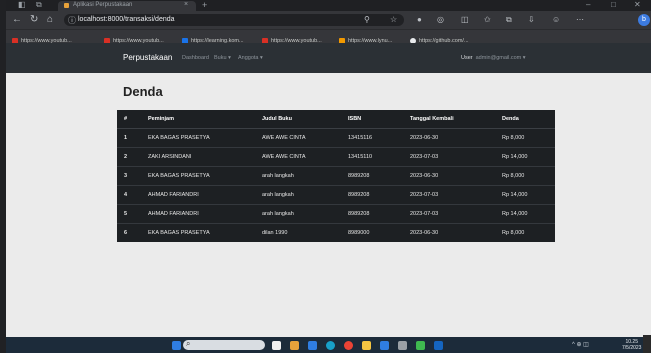  What do you see at coordinates (234, 20) in the screenshot?
I see `address-bar: ⓘ localhost:8000/transaksi/denda ⚲ ☆` at bounding box center [234, 20].